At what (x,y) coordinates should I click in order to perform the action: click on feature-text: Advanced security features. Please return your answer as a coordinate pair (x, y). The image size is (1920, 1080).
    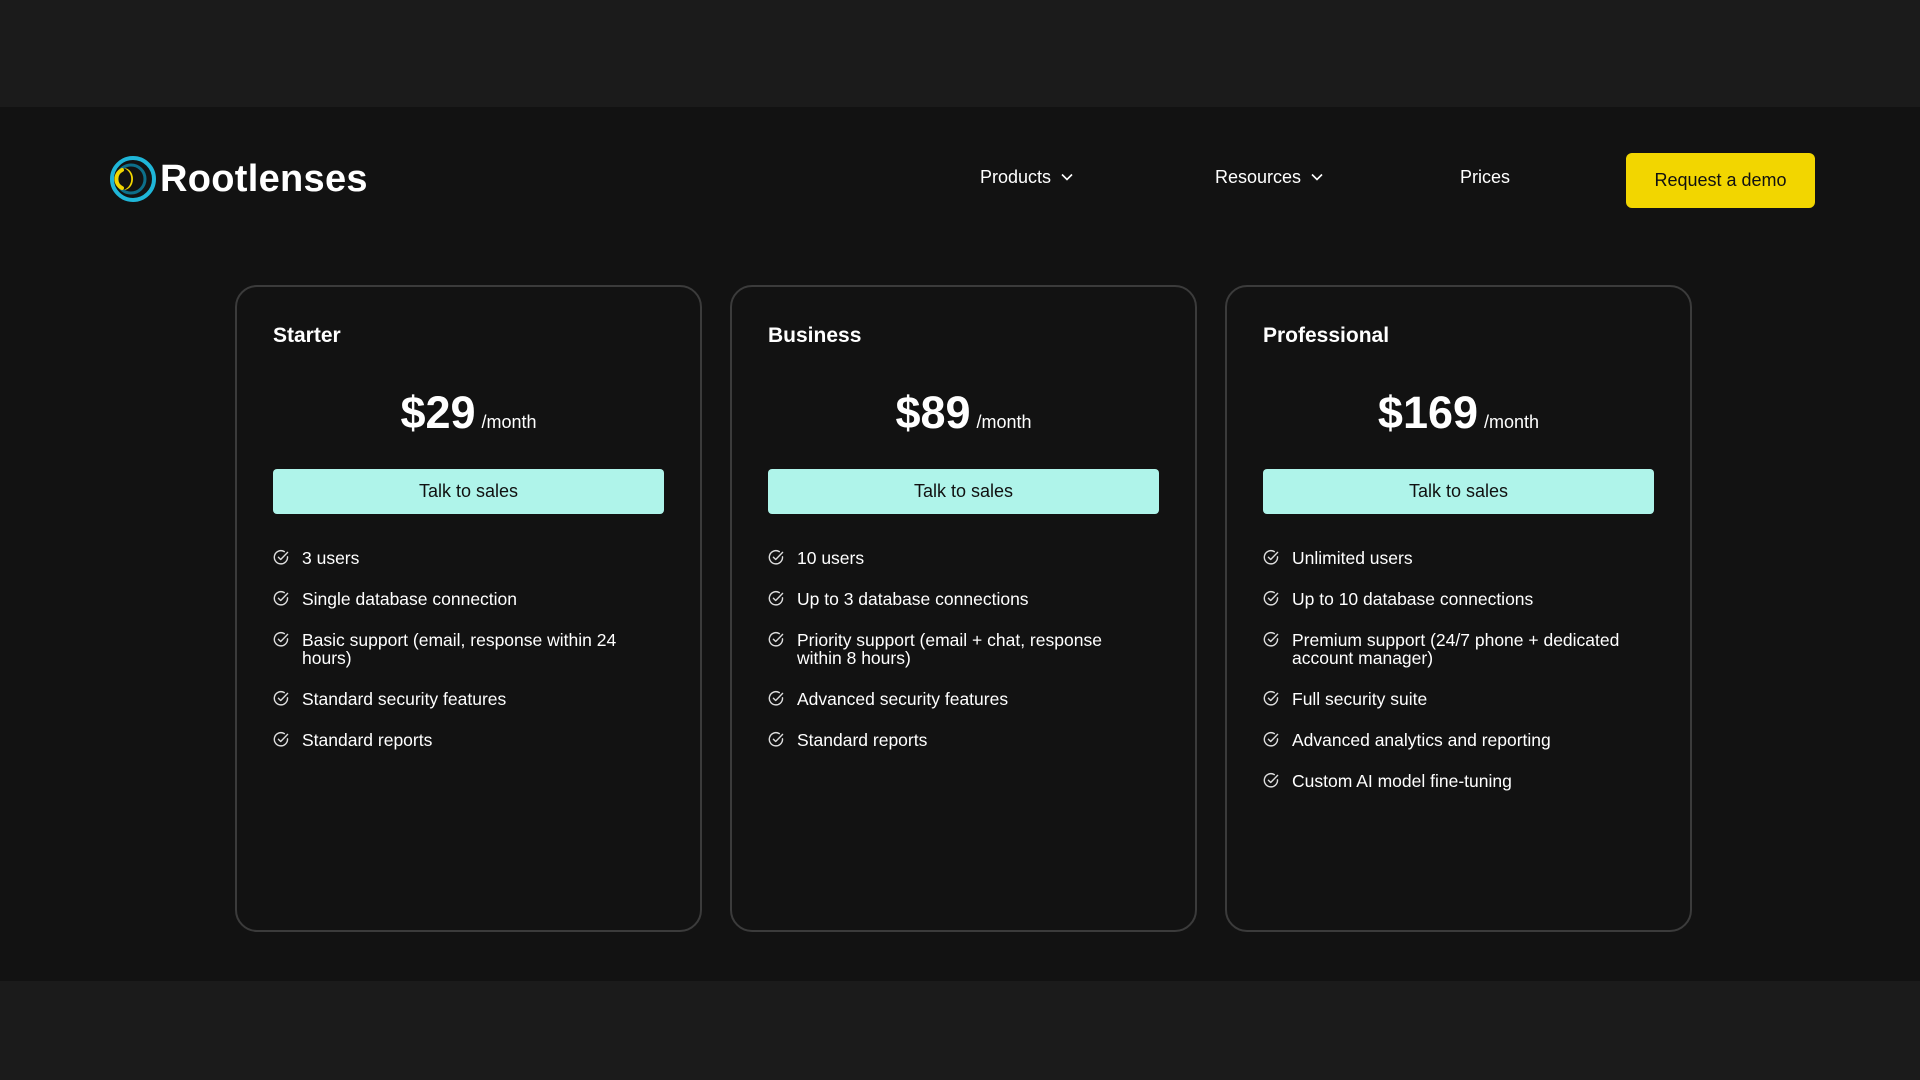
    Looking at the image, I should click on (903, 699).